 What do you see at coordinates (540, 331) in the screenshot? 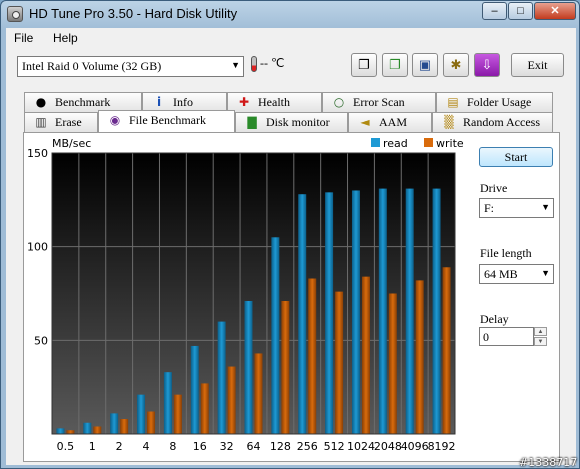
I see `spin-up-button: ▲` at bounding box center [540, 331].